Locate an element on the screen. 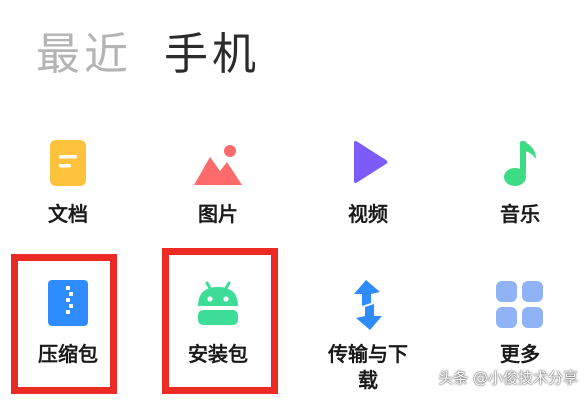 The height and width of the screenshot is (407, 588). grid-icon is located at coordinates (520, 305).